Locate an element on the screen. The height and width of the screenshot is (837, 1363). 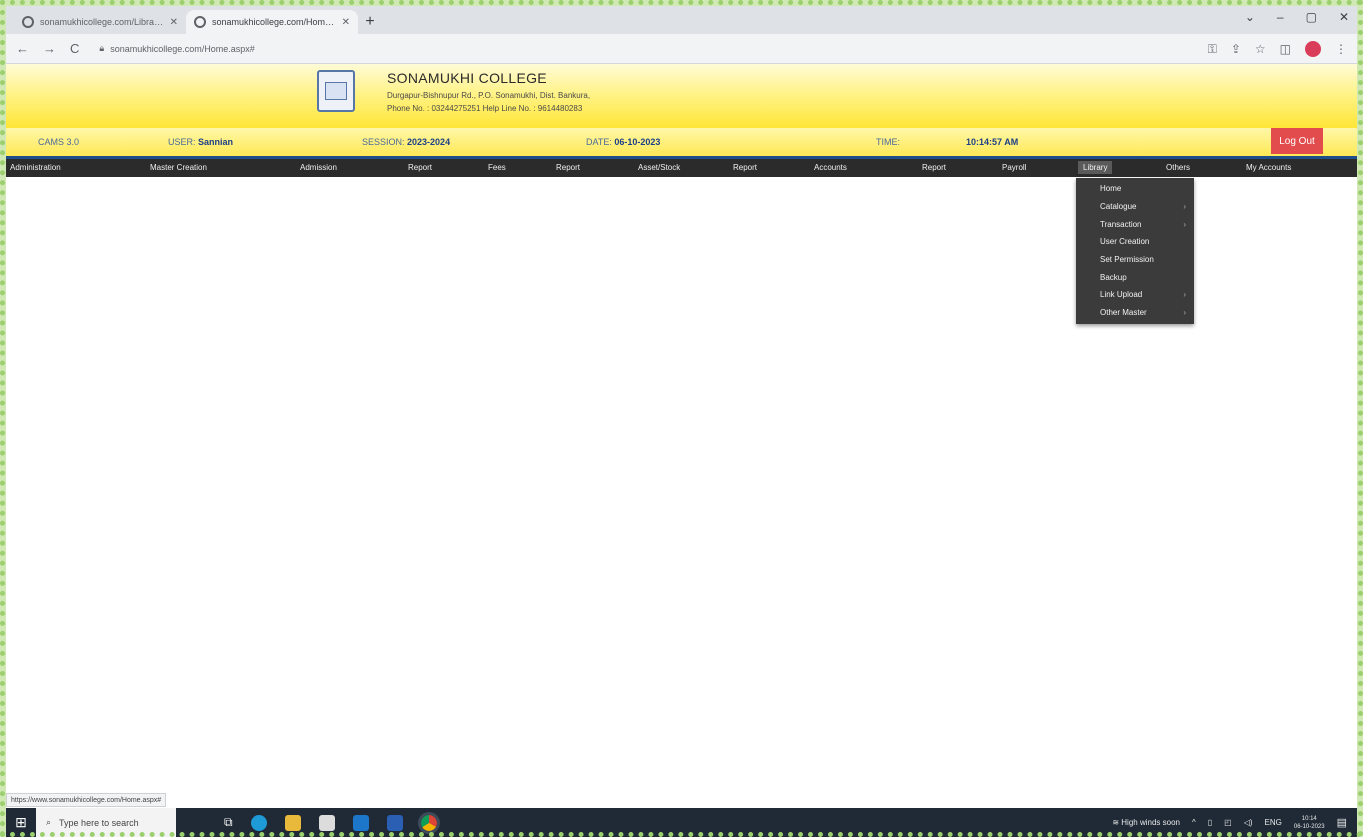
logout-button: Log Out is located at coordinates (1297, 141).